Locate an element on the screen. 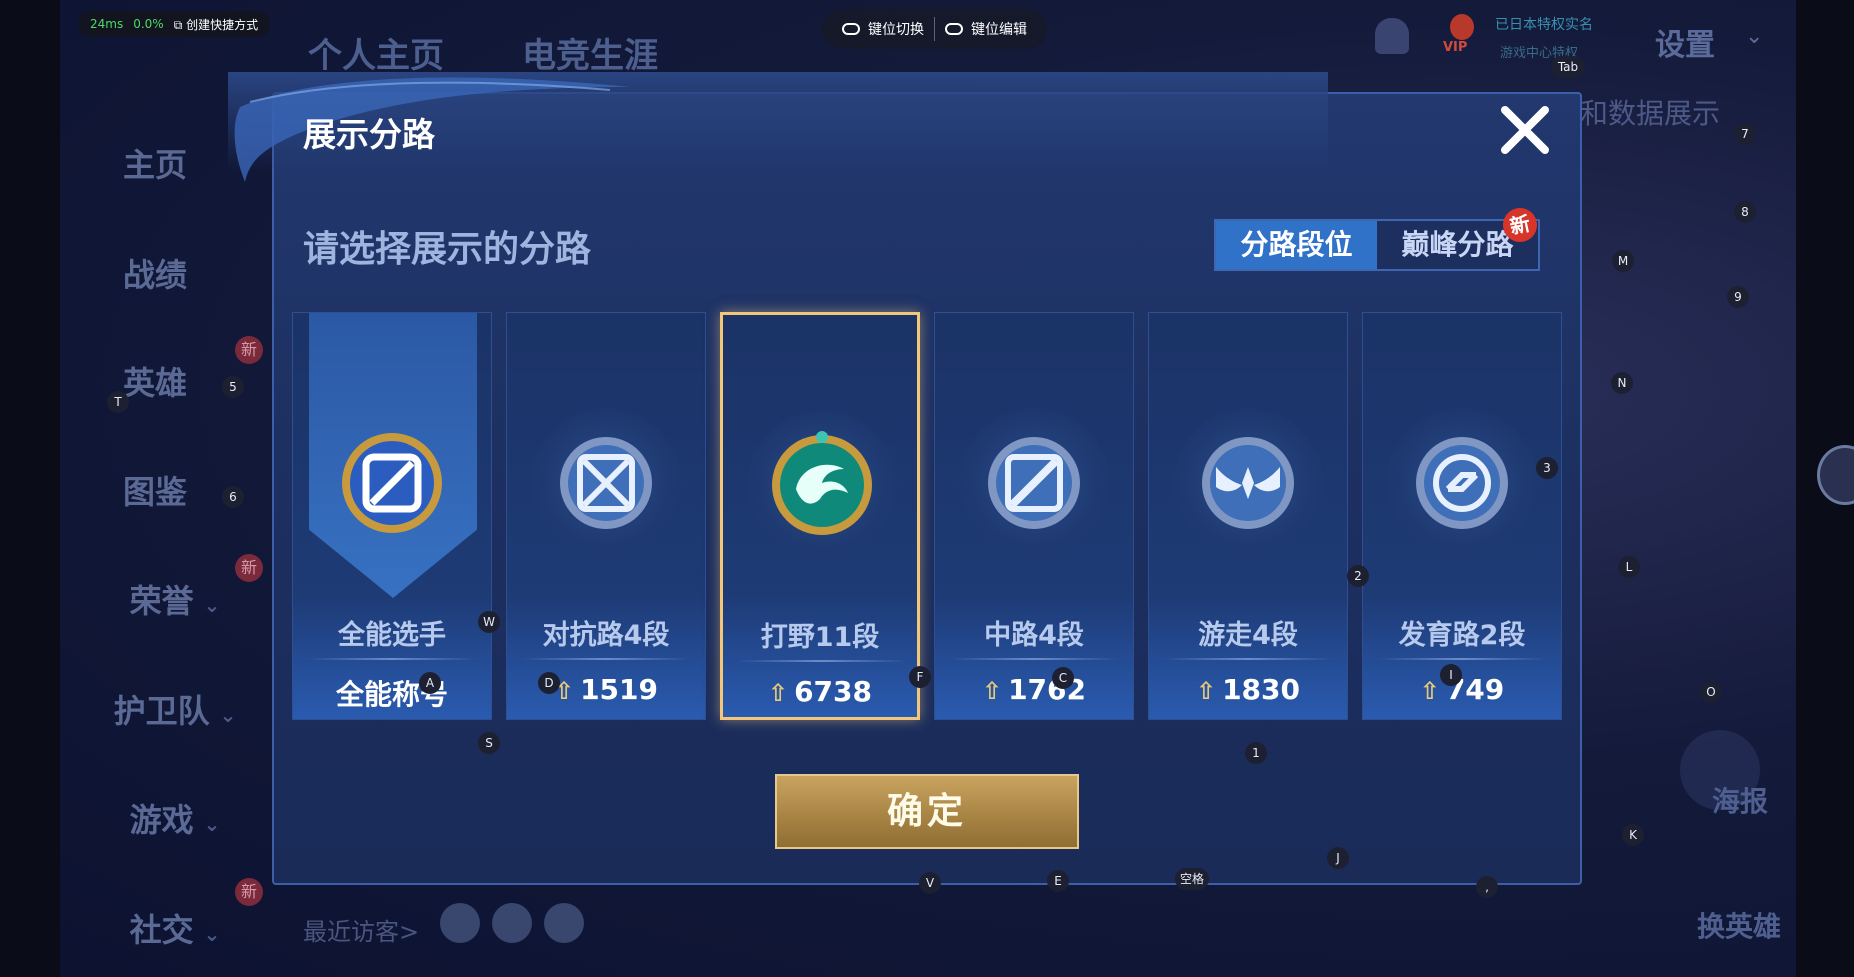  card-score-row: ⇧ 1830 is located at coordinates (1248, 689).